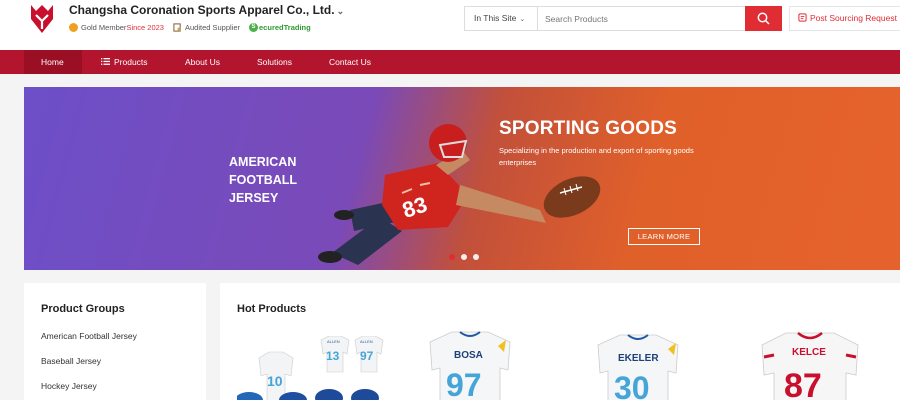 The image size is (900, 400). I want to click on search-icon, so click(763, 18).